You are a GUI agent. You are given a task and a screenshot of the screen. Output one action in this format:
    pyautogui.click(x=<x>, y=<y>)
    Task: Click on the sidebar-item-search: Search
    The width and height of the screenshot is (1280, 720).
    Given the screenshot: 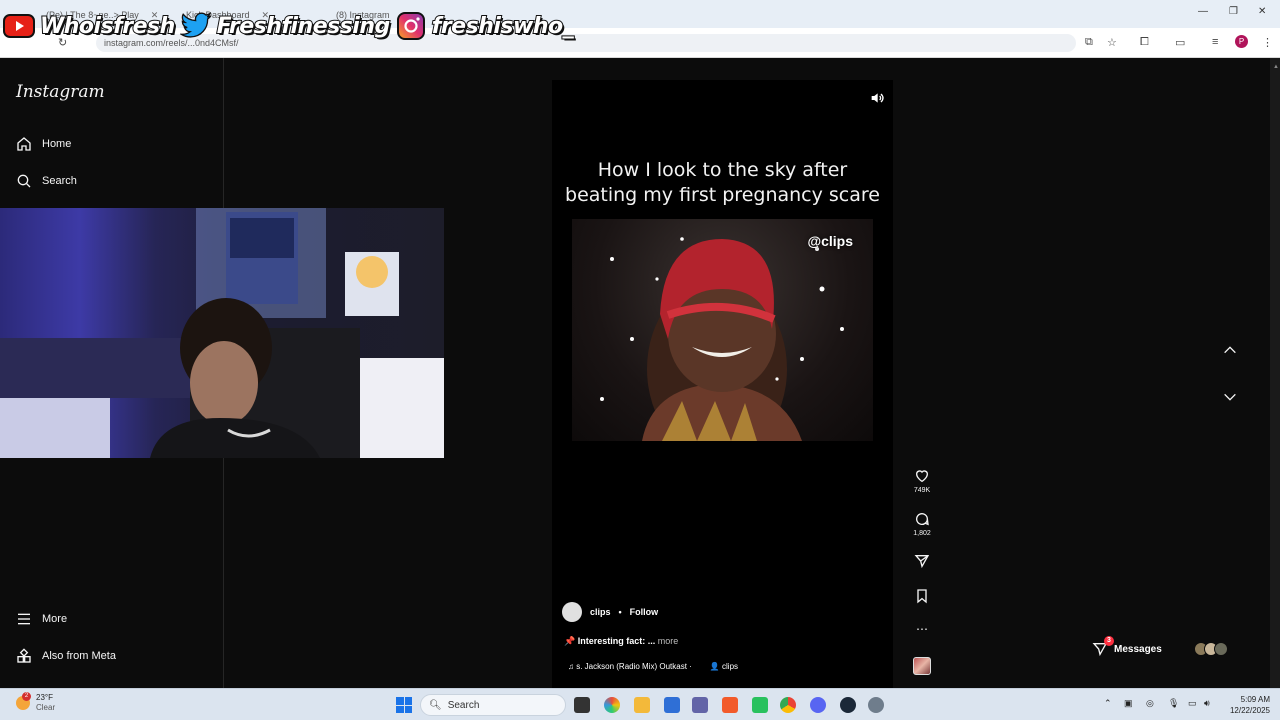 What is the action you would take?
    pyautogui.click(x=46, y=181)
    